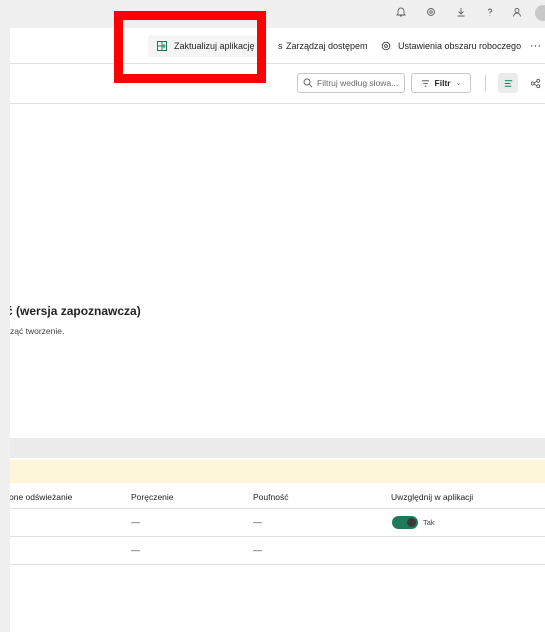  I want to click on filter-bar: Filtr ⌄, so click(277, 84).